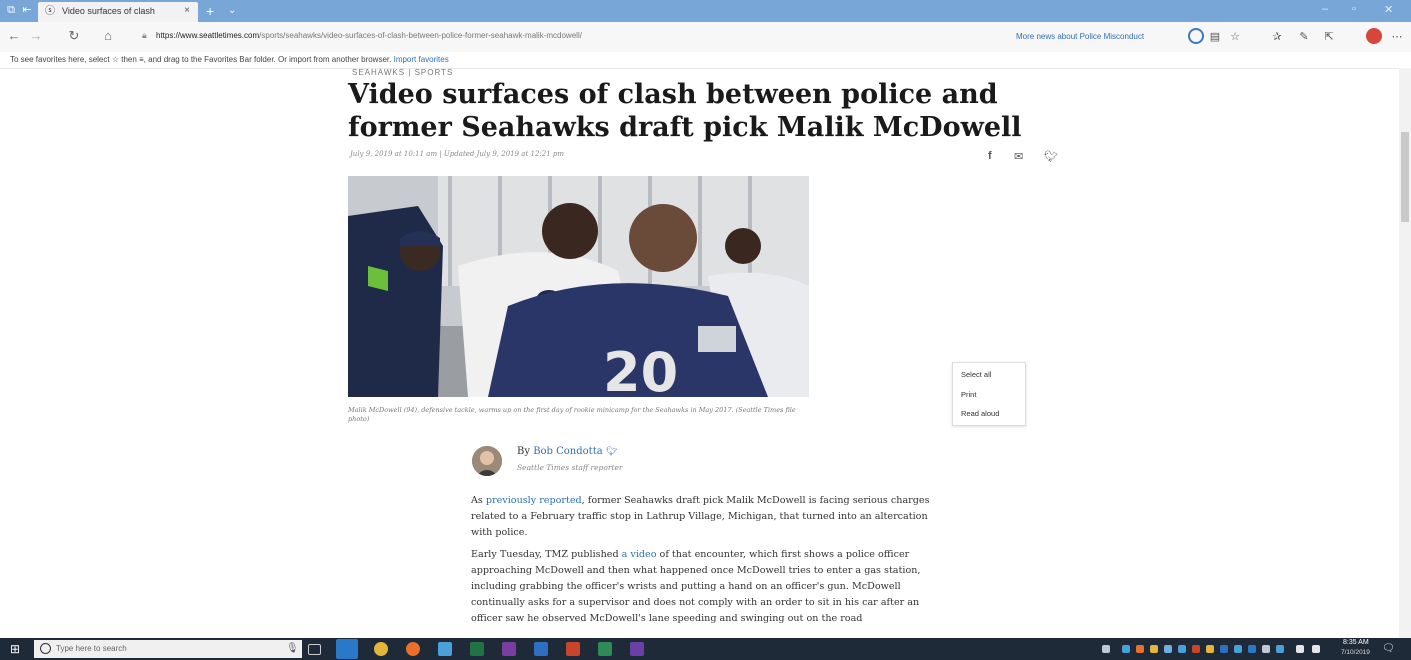 Image resolution: width=1411 pixels, height=660 pixels. I want to click on context-menu: Select all Print Read aloud, so click(989, 394).